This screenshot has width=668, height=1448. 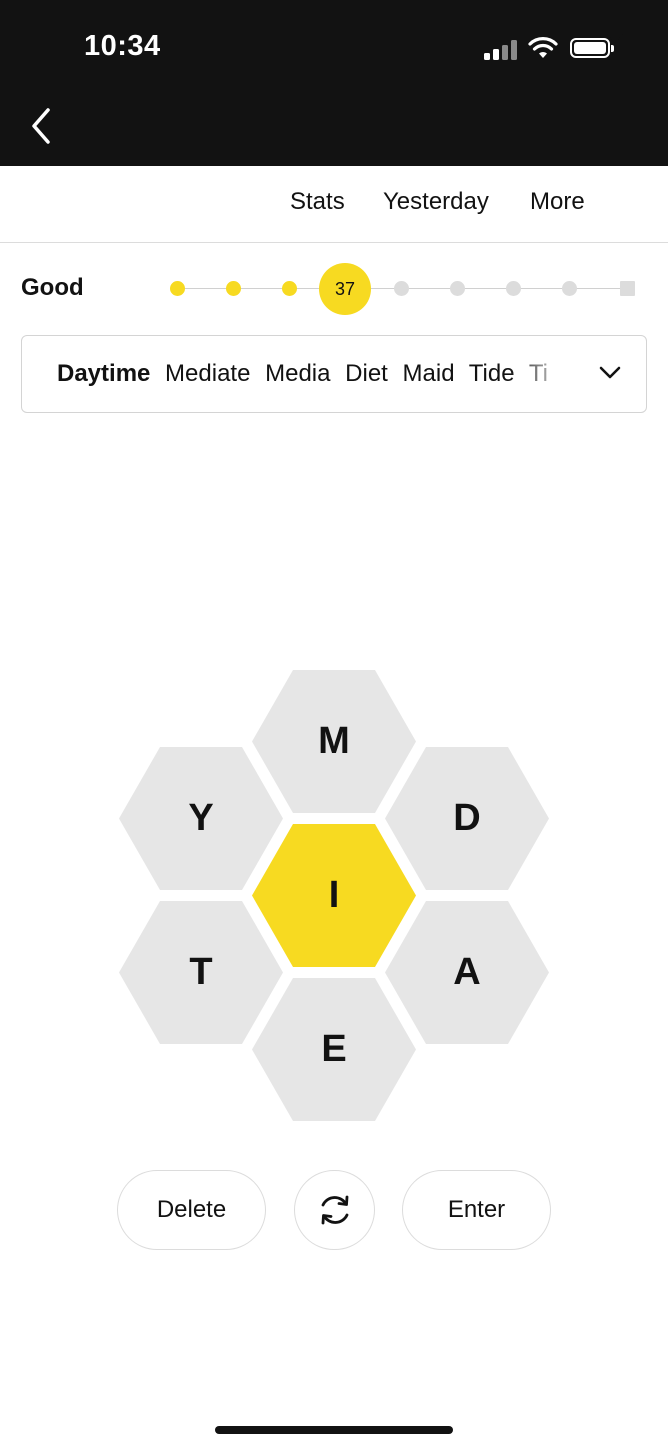 What do you see at coordinates (543, 47) in the screenshot?
I see `wifi-icon` at bounding box center [543, 47].